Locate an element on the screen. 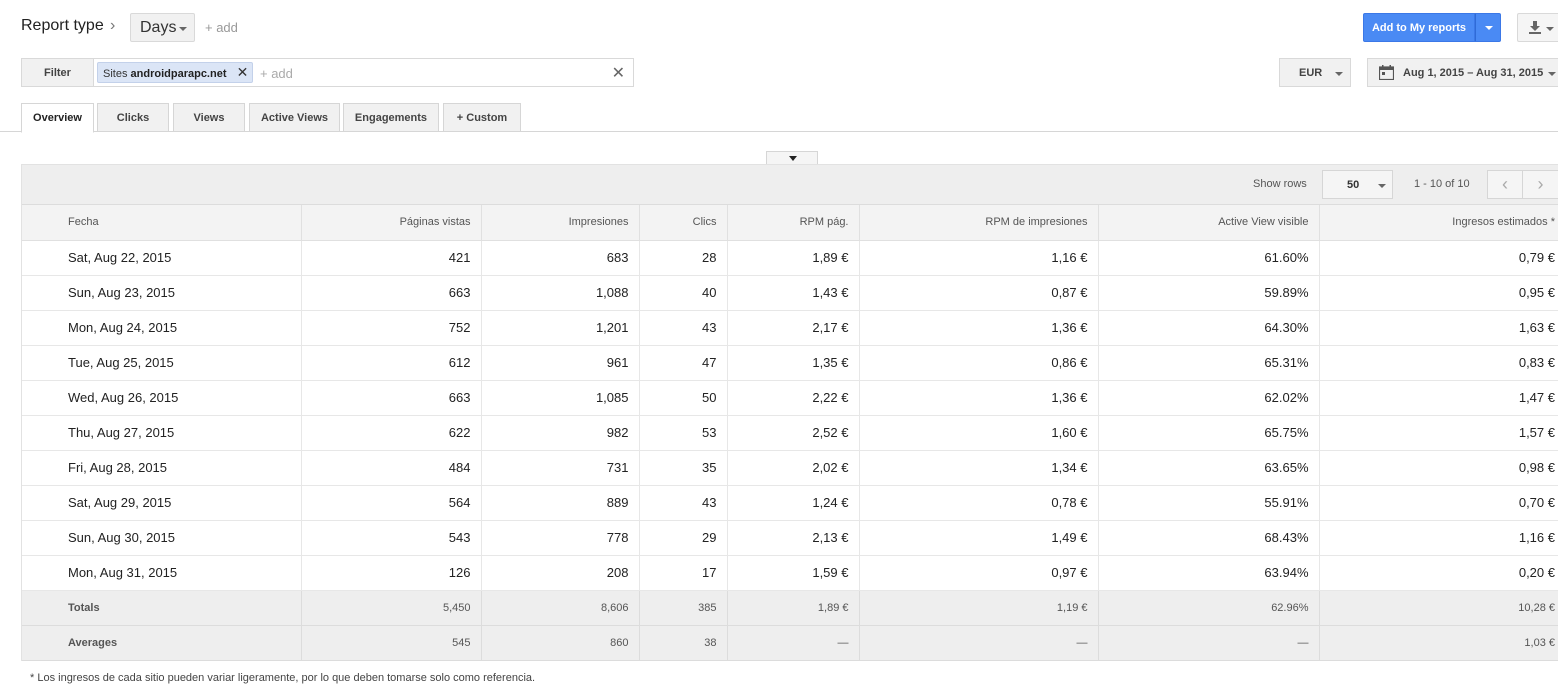 The image size is (1558, 695). cell-clics: 35 is located at coordinates (683, 468).